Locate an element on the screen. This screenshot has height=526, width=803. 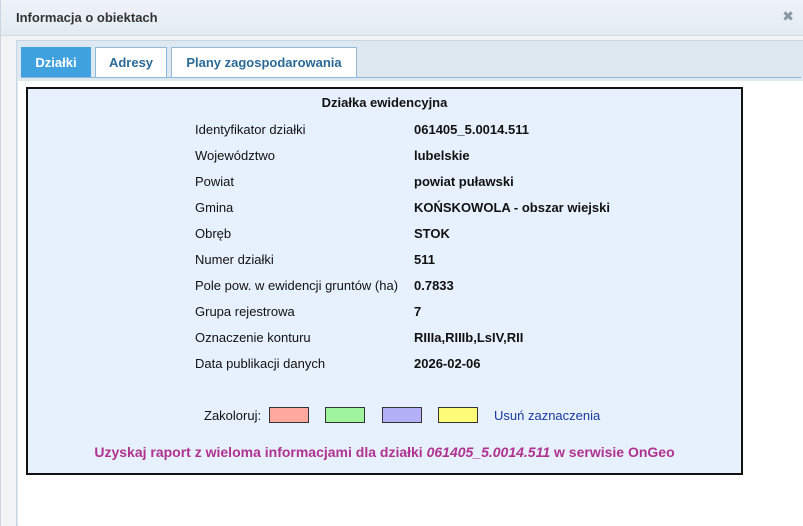
detail-value: 7 is located at coordinates (418, 311).